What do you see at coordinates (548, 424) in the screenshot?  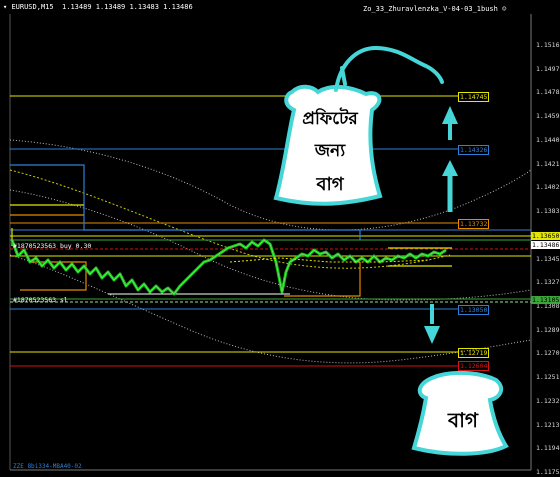 I see `price-tick-label: 1.12130` at bounding box center [548, 424].